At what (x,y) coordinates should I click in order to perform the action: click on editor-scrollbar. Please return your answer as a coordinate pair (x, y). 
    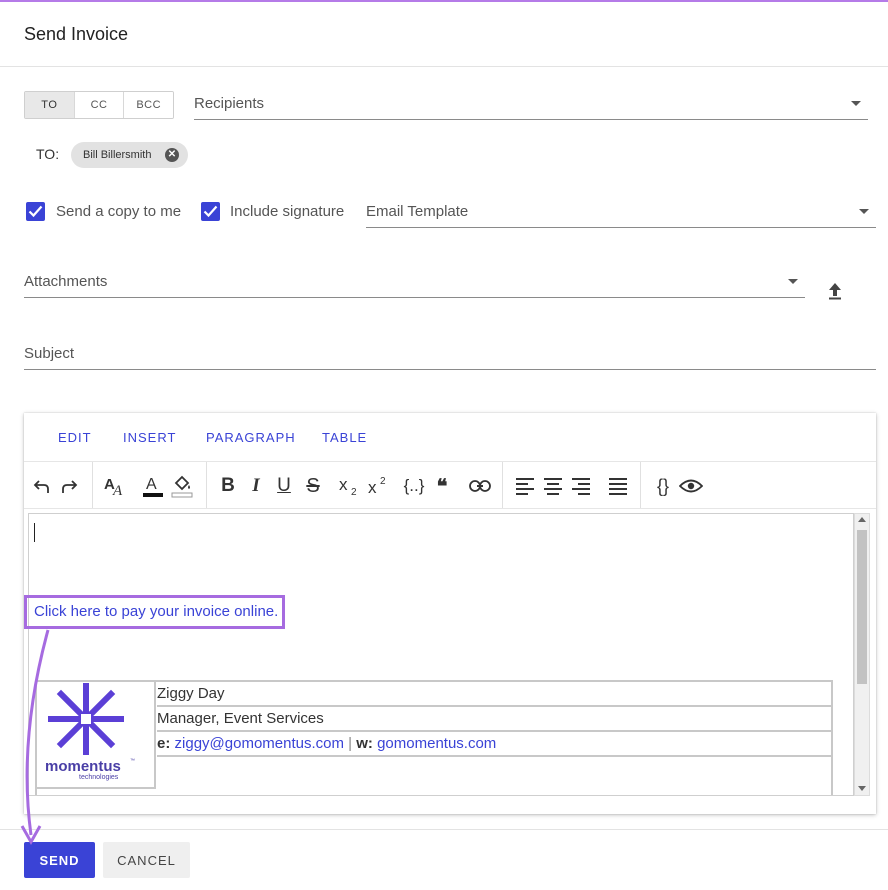
    Looking at the image, I should click on (862, 654).